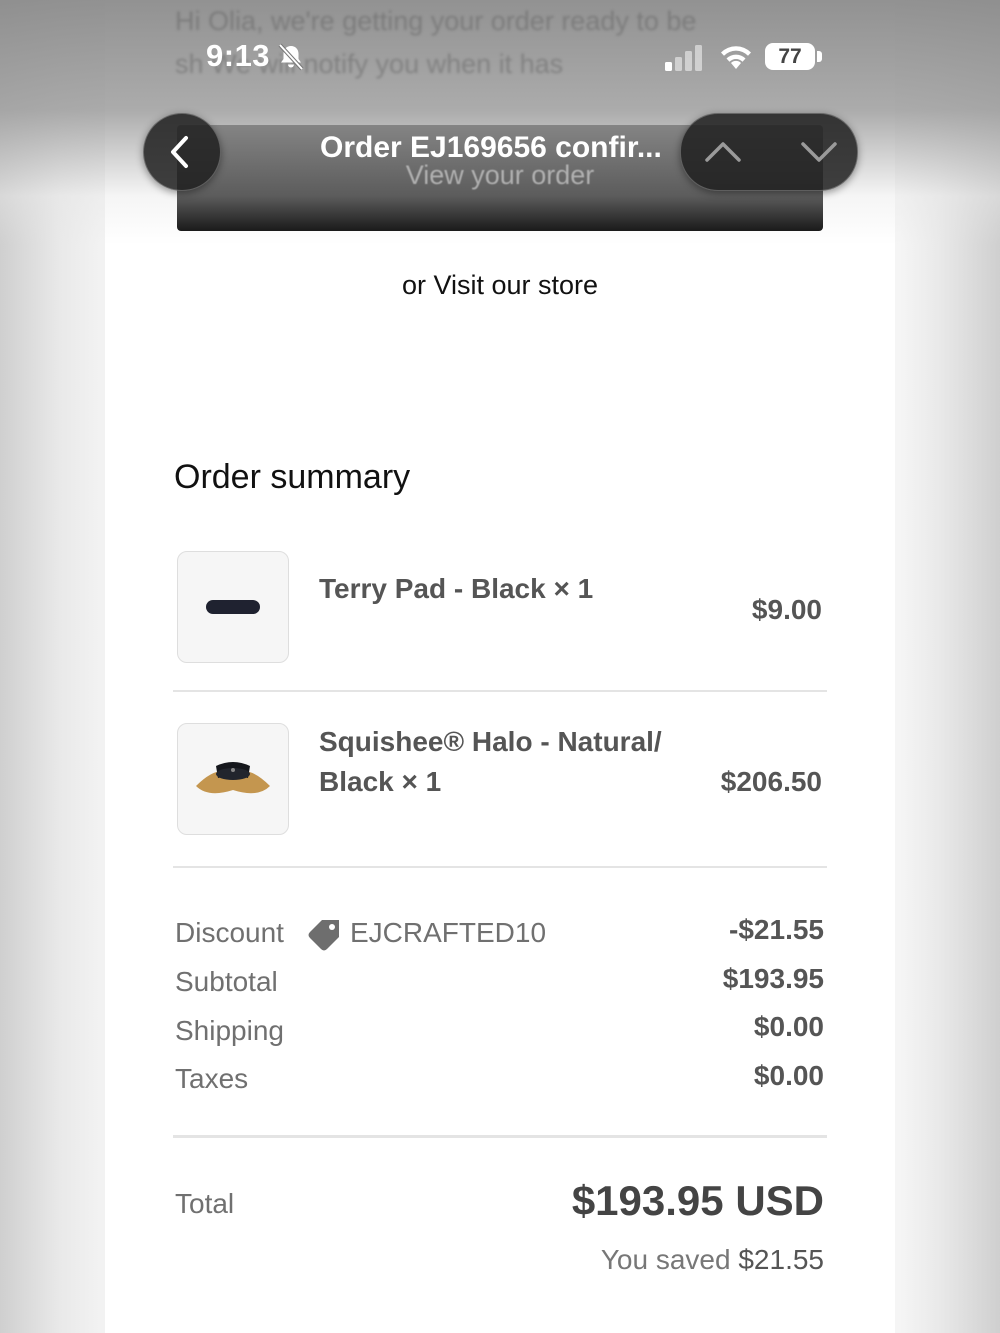  Describe the element at coordinates (769, 152) in the screenshot. I see `message-navigation-control` at that location.